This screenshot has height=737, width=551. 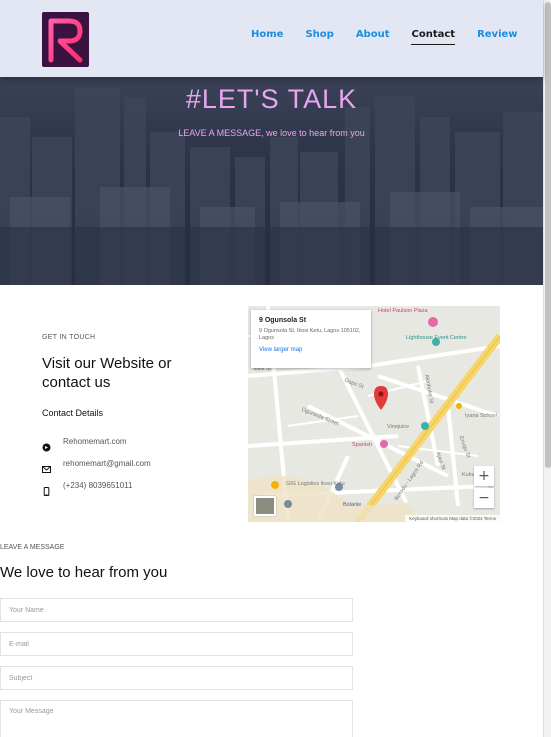 What do you see at coordinates (398, 427) in the screenshot?
I see `map-label-vinejuice: Vinejuice` at bounding box center [398, 427].